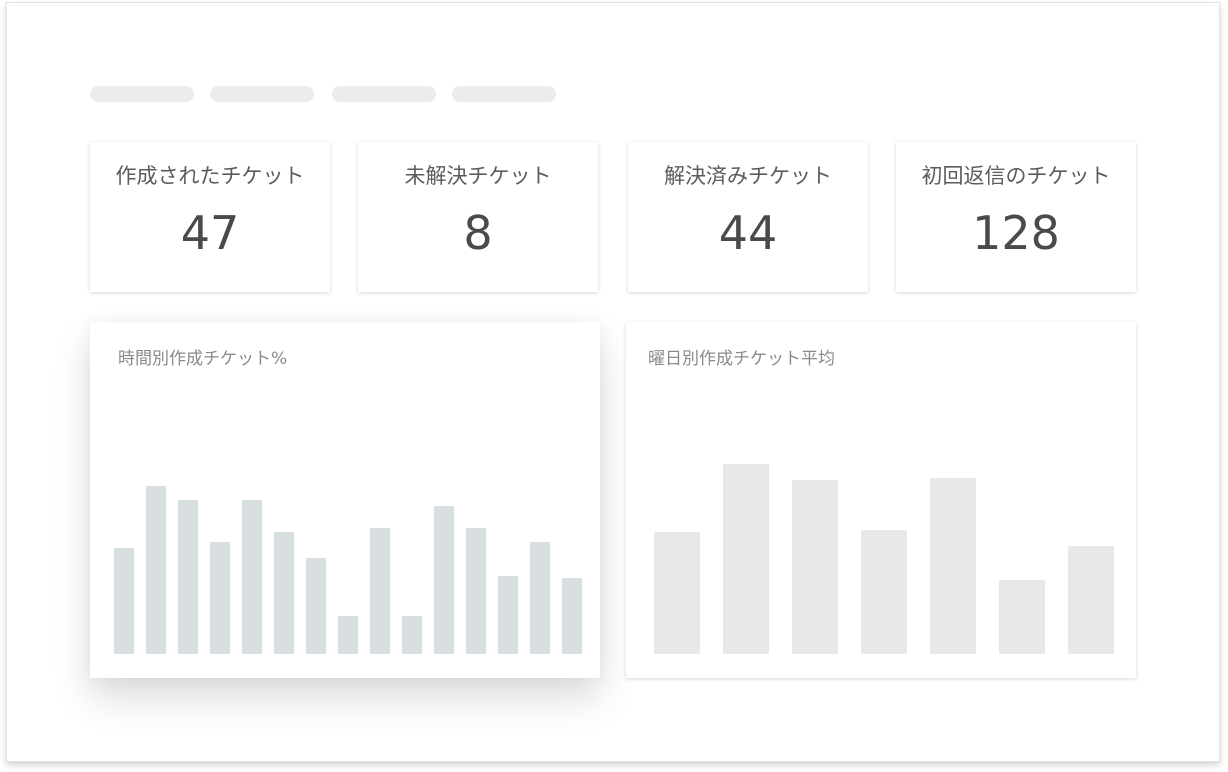 The width and height of the screenshot is (1228, 772). I want to click on stat-value: 8, so click(478, 233).